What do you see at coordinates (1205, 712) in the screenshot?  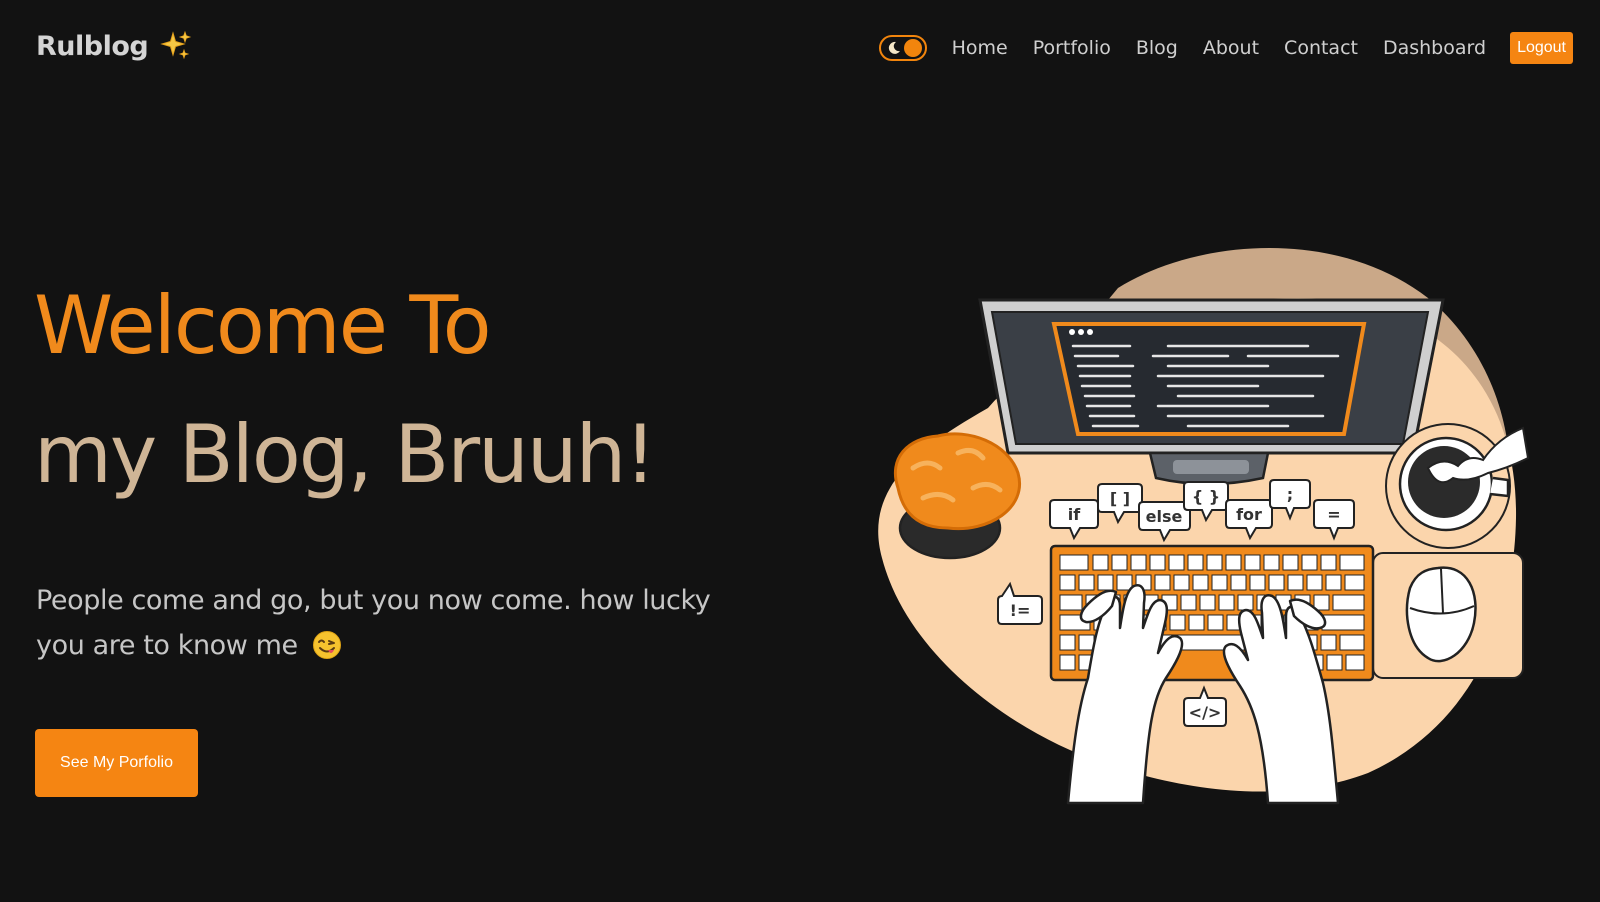 I see `code-label-tag: </>` at bounding box center [1205, 712].